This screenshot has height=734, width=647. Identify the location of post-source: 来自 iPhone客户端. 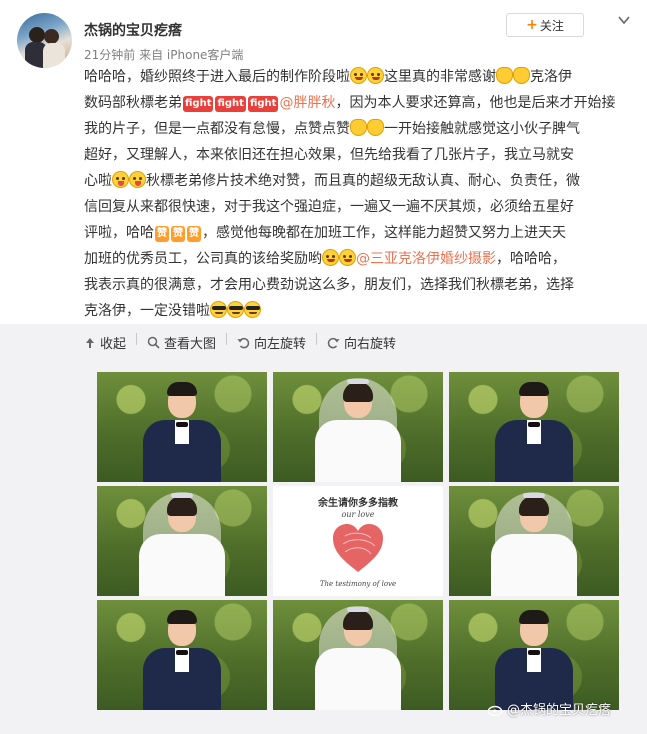
(191, 55).